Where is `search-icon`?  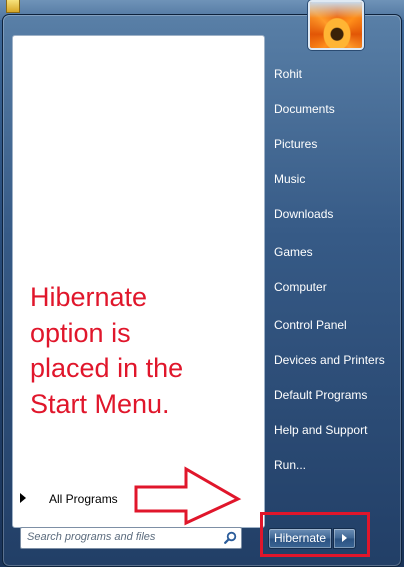
search-icon is located at coordinates (230, 537).